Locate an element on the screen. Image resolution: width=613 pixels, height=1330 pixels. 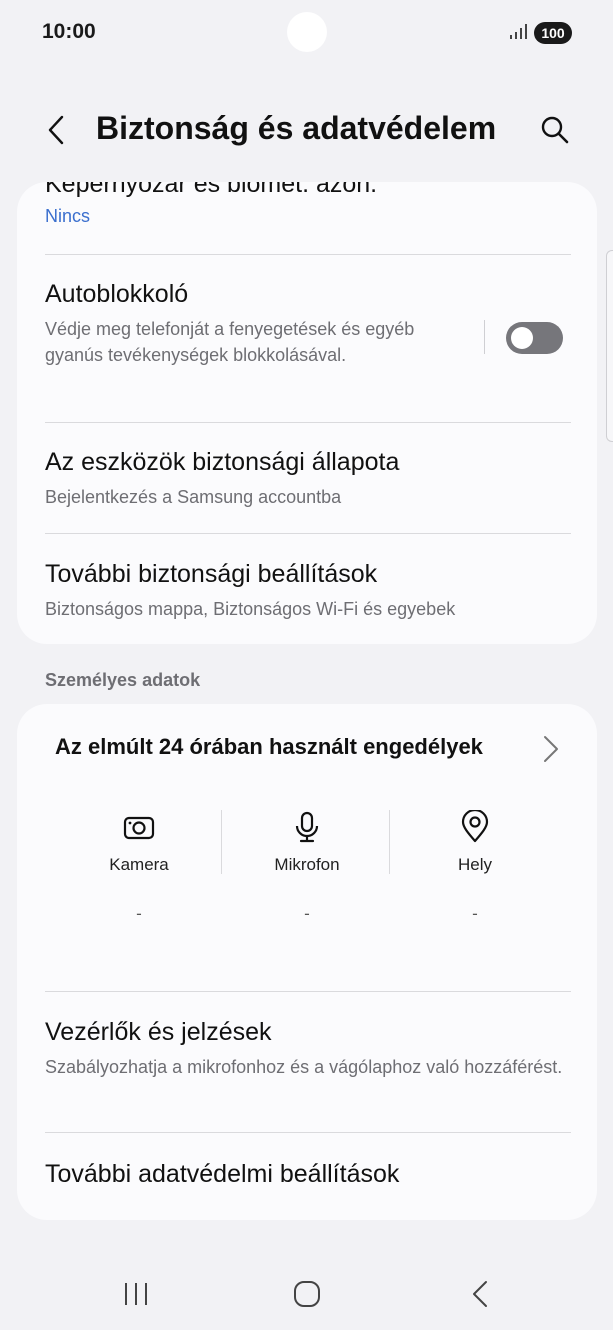
home-icon is located at coordinates (307, 1294).